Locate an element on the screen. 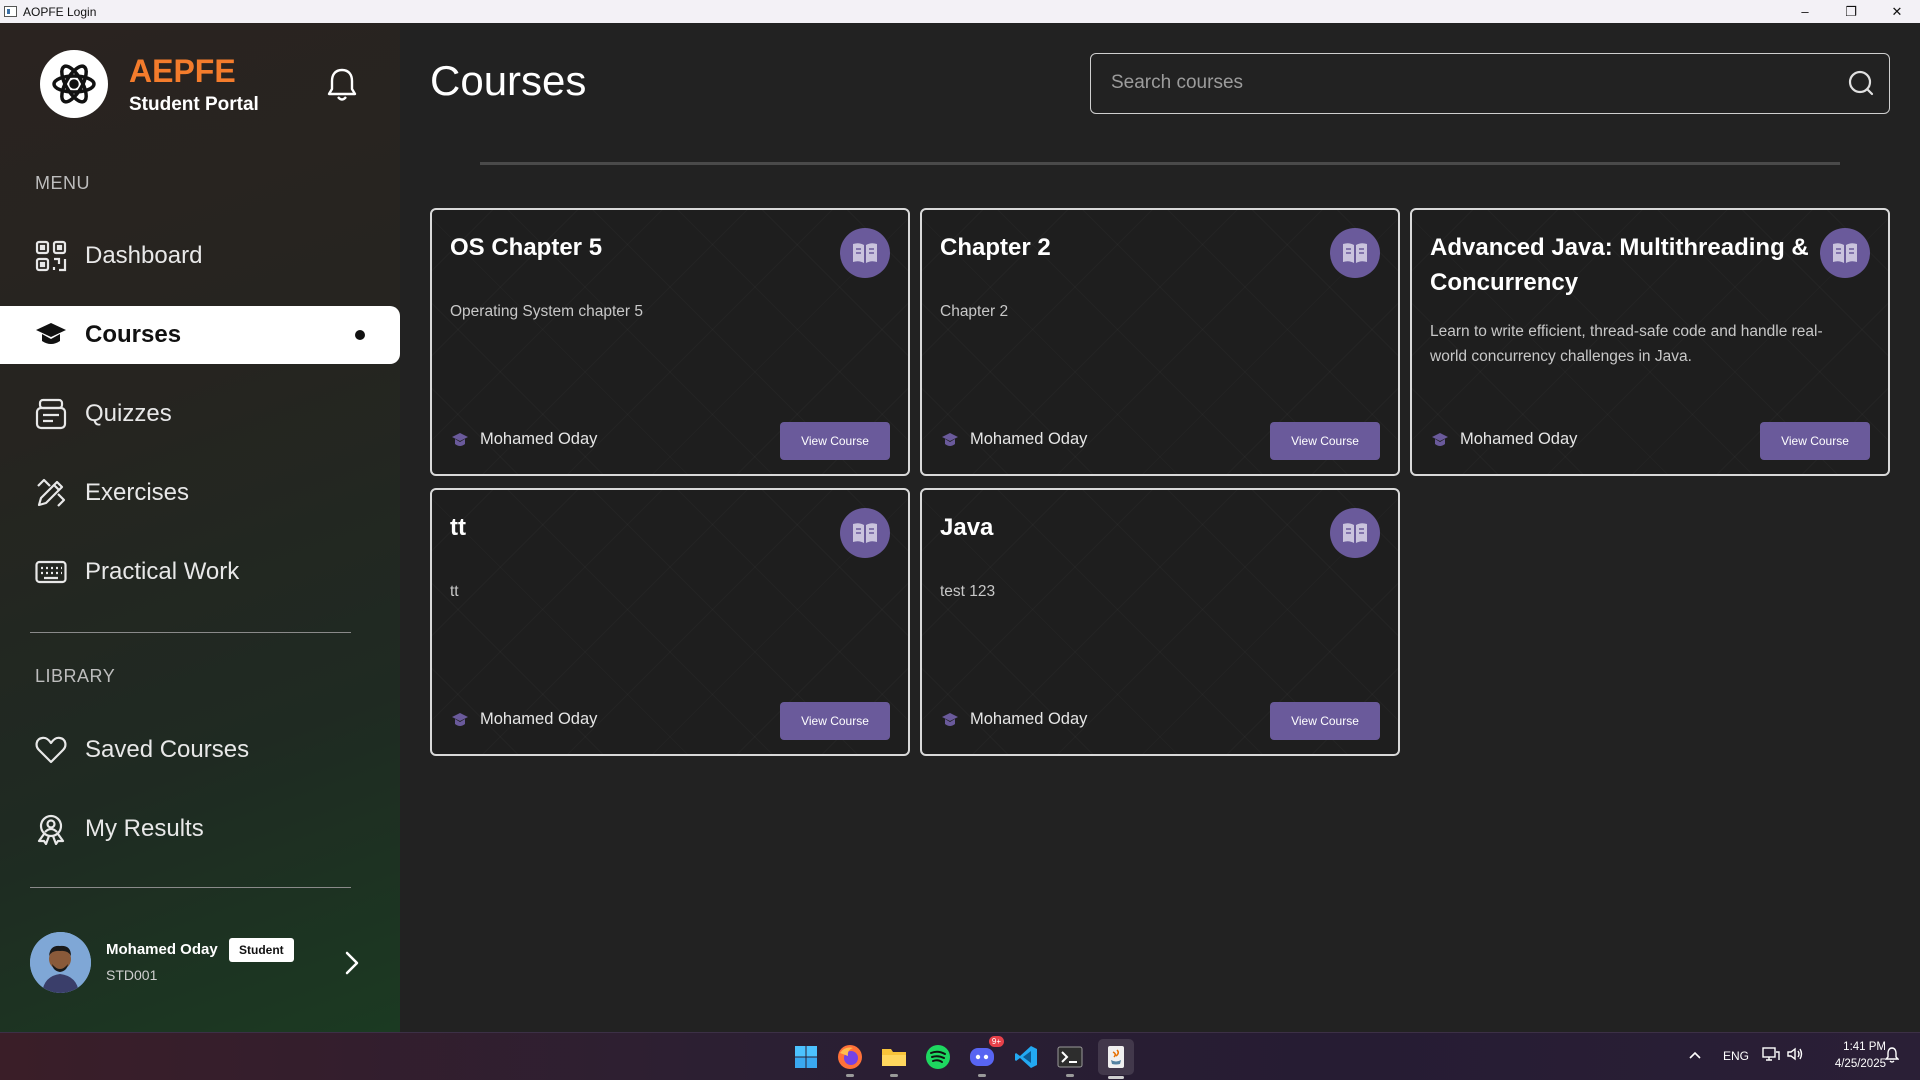  course-title: OS Chapter 5 is located at coordinates (526, 247).